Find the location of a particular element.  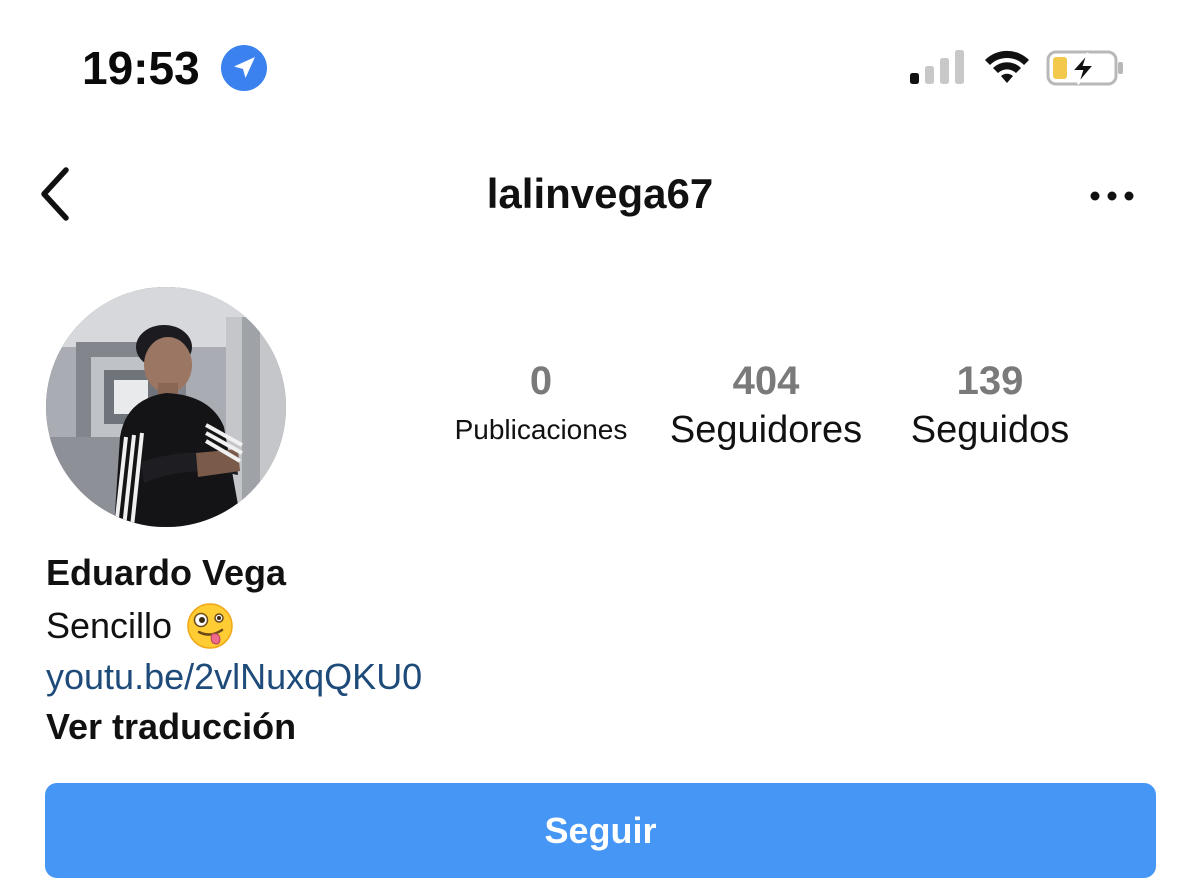

more-horizontal-icon is located at coordinates (1112, 196).